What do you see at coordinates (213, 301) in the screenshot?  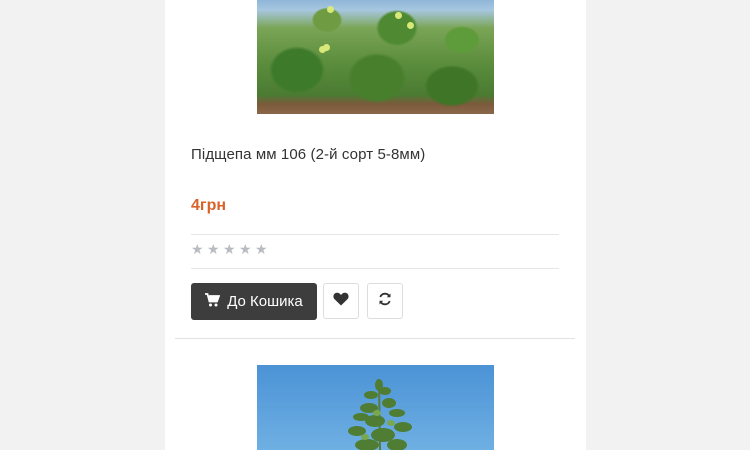 I see `shopping-cart-icon` at bounding box center [213, 301].